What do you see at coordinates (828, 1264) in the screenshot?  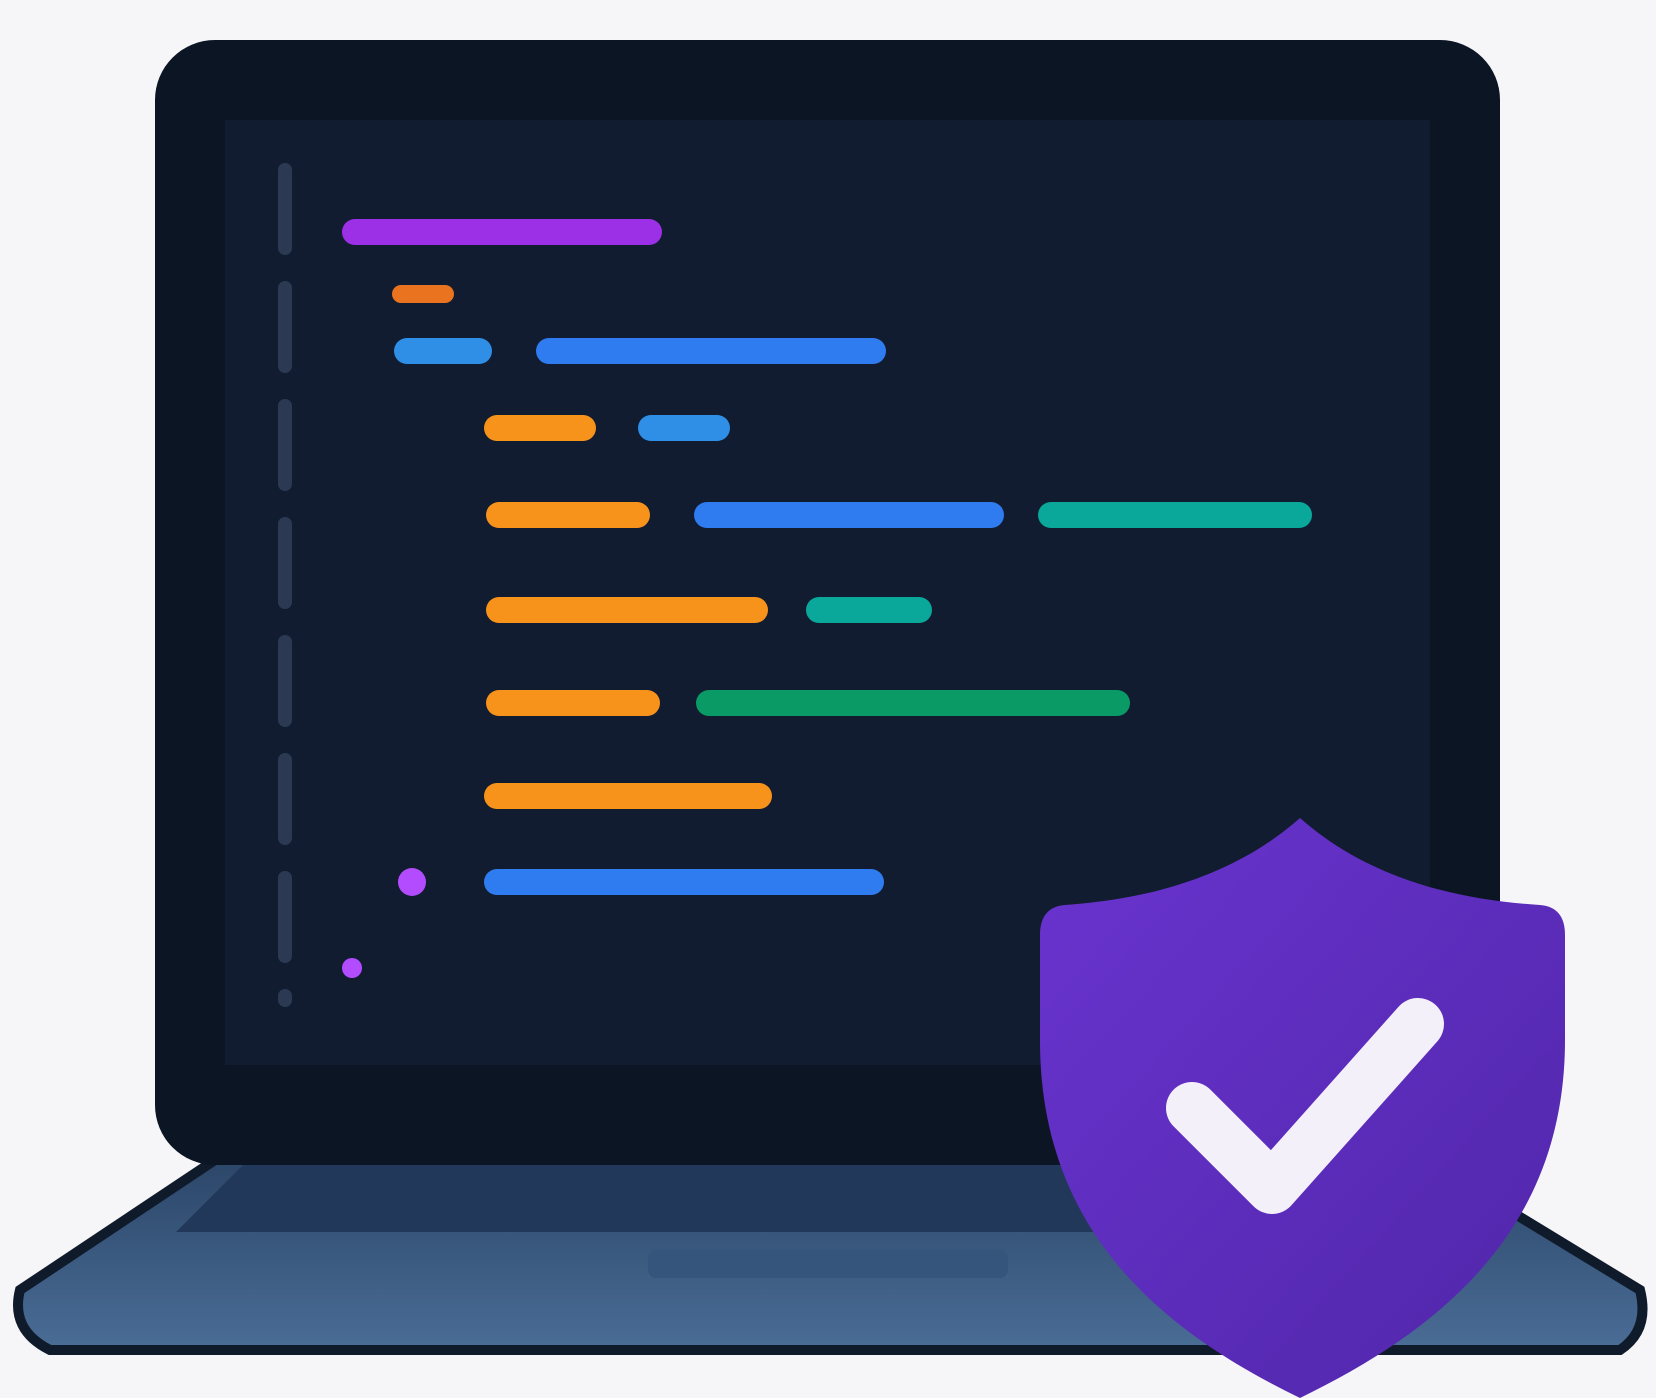 I see `trackpad` at bounding box center [828, 1264].